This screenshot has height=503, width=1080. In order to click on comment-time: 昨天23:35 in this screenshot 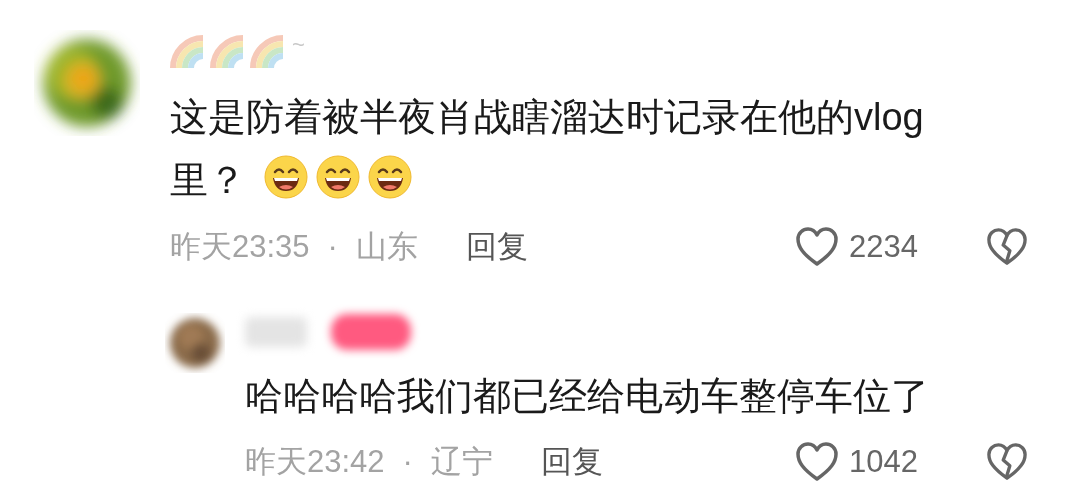, I will do `click(240, 247)`.